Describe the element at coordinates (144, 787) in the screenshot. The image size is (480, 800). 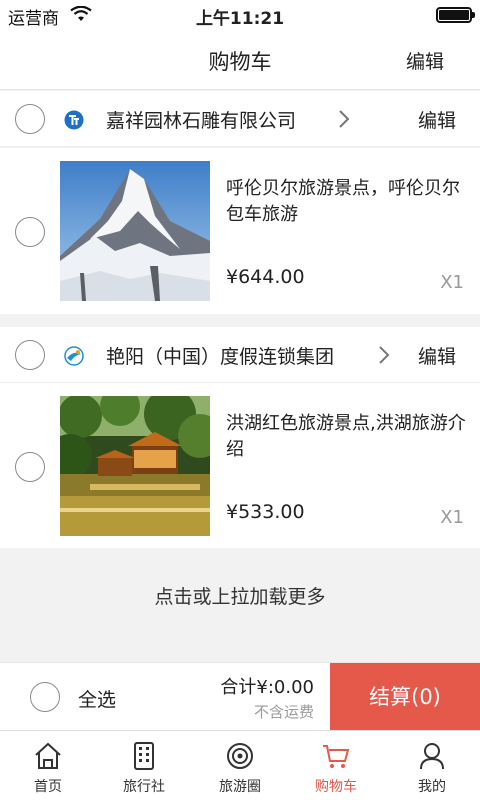
I see `tab-label: 旅行社` at that location.